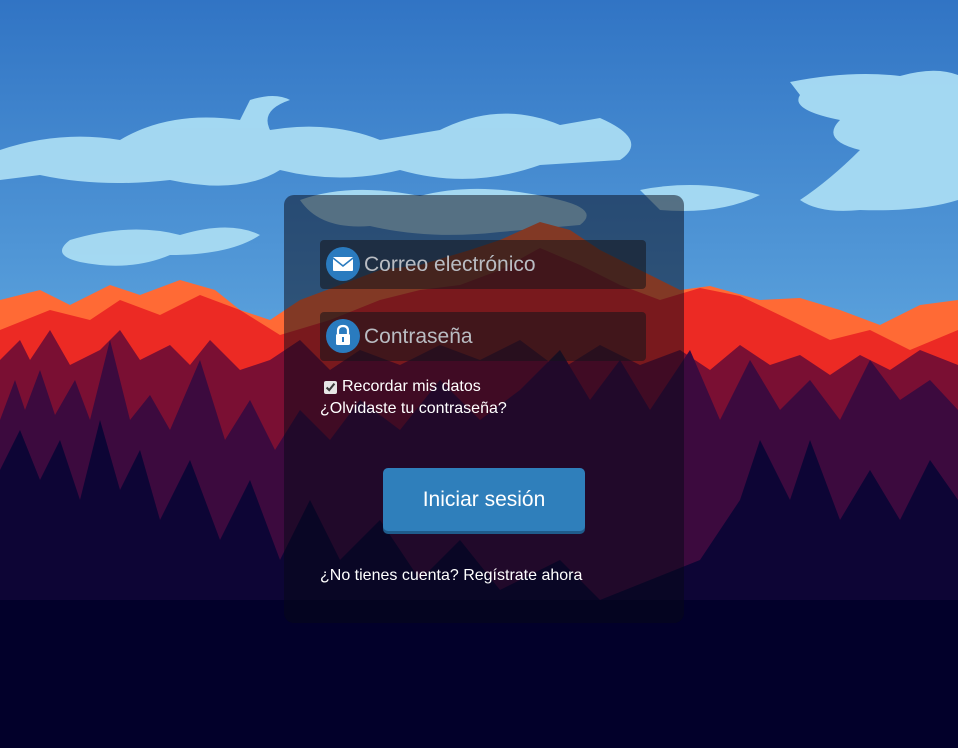 The height and width of the screenshot is (748, 958). What do you see at coordinates (343, 336) in the screenshot?
I see `lock-icon` at bounding box center [343, 336].